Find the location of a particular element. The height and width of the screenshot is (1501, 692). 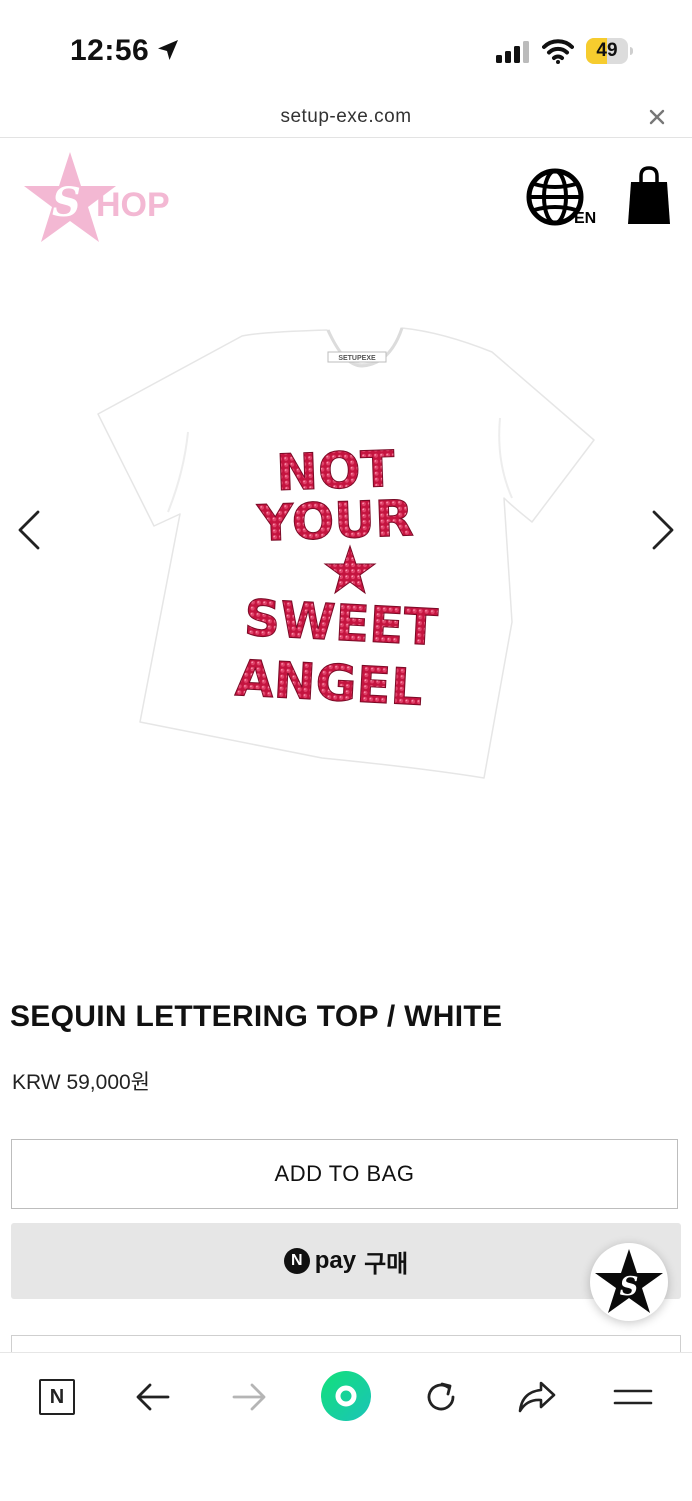

shop-logo: S HOP is located at coordinates (98, 198).